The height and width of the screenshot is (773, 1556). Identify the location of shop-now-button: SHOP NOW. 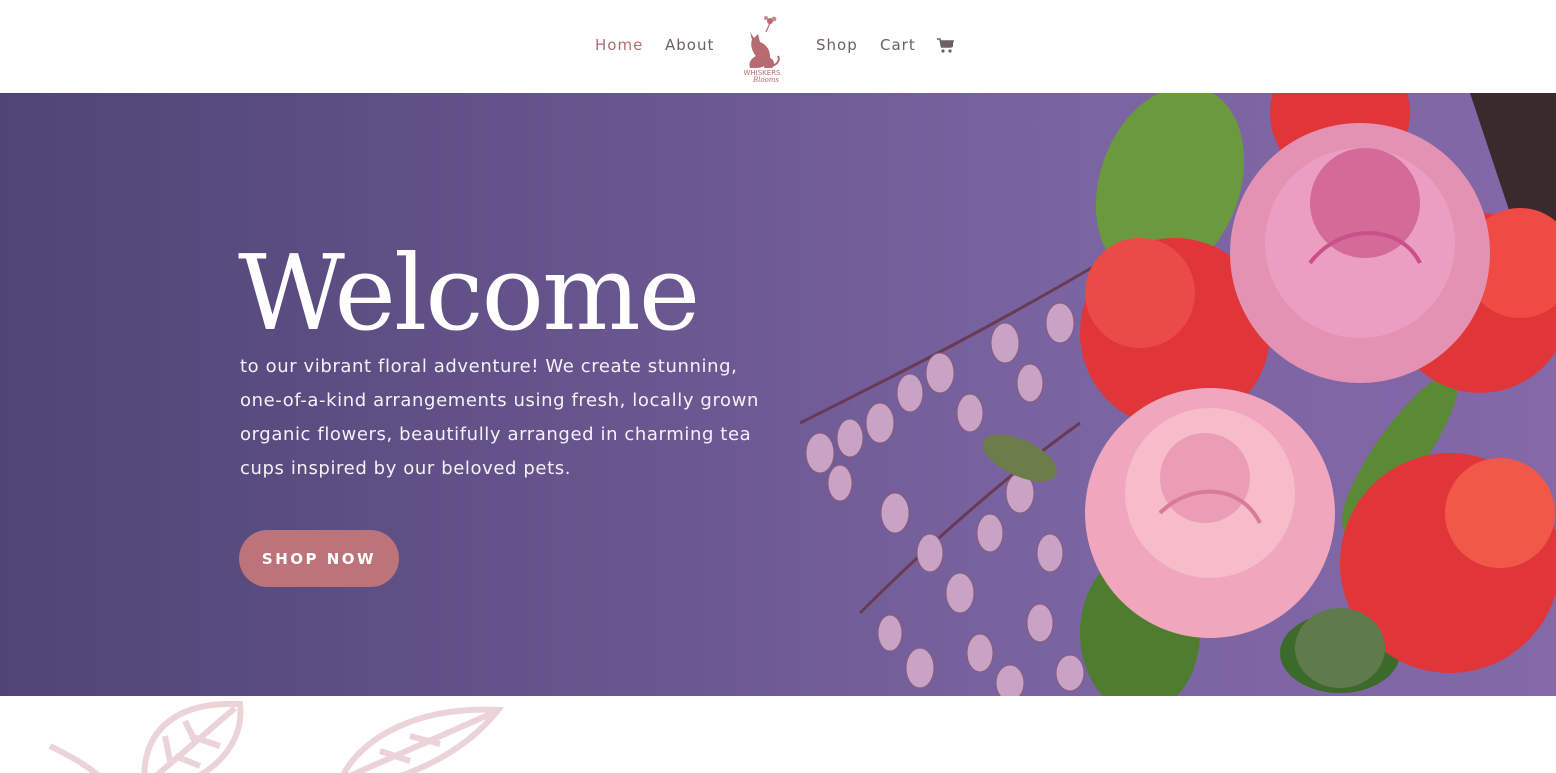
(319, 558).